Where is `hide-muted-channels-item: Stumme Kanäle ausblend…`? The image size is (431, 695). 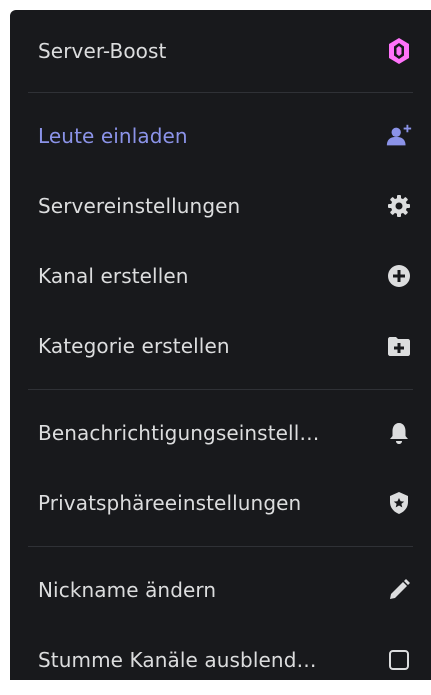 hide-muted-channels-item: Stumme Kanäle ausblend… is located at coordinates (220, 660).